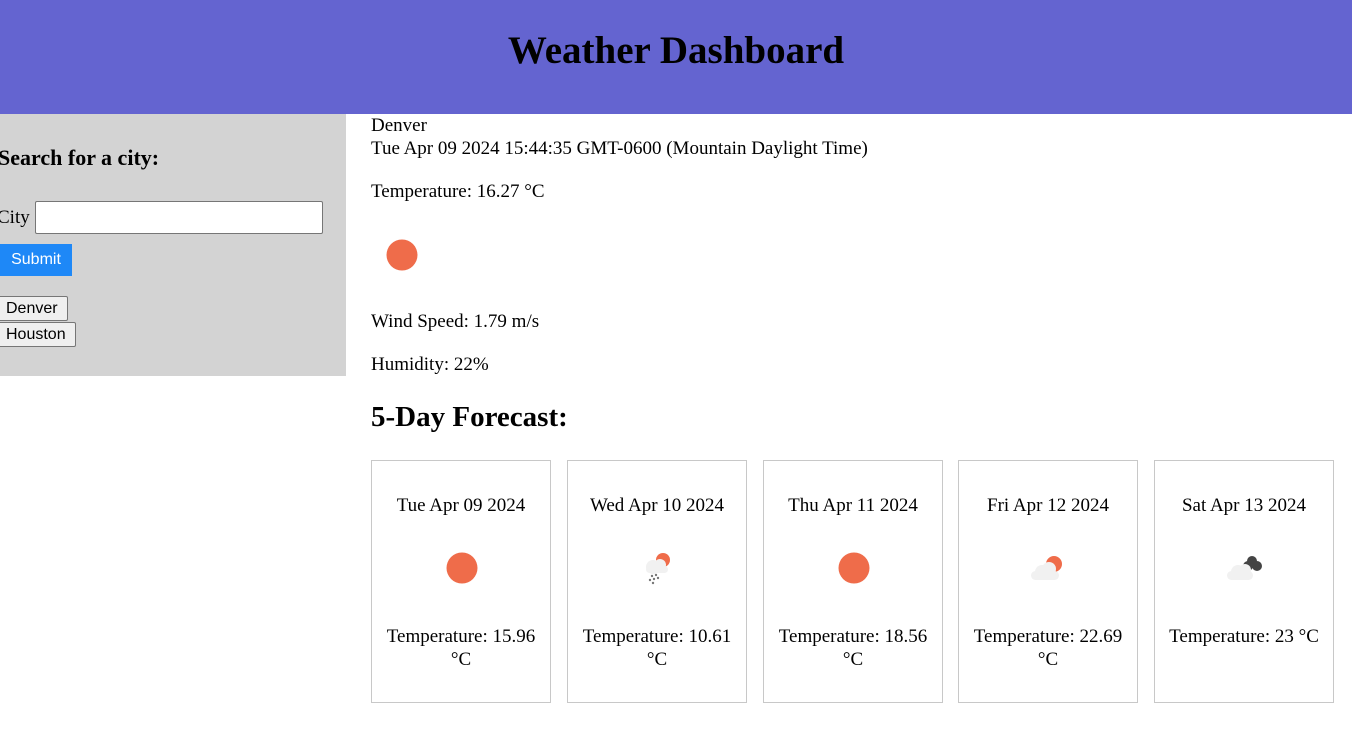 The height and width of the screenshot is (743, 1352). Describe the element at coordinates (657, 648) in the screenshot. I see `forecast-temperature: Temperature: 10.61 °C` at that location.